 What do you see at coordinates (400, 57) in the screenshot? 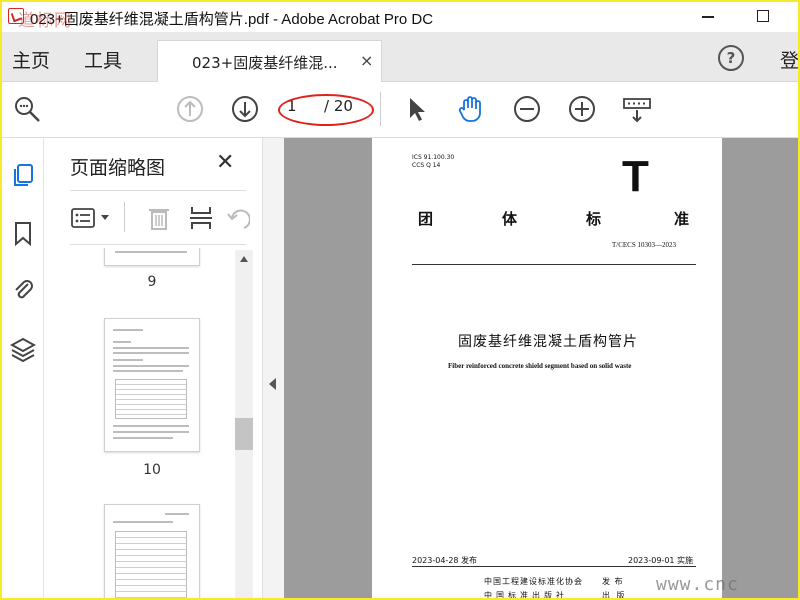
I see `menu-tab-bar: 主页 工具 023+固废基纤维混... × ? 登` at bounding box center [400, 57].